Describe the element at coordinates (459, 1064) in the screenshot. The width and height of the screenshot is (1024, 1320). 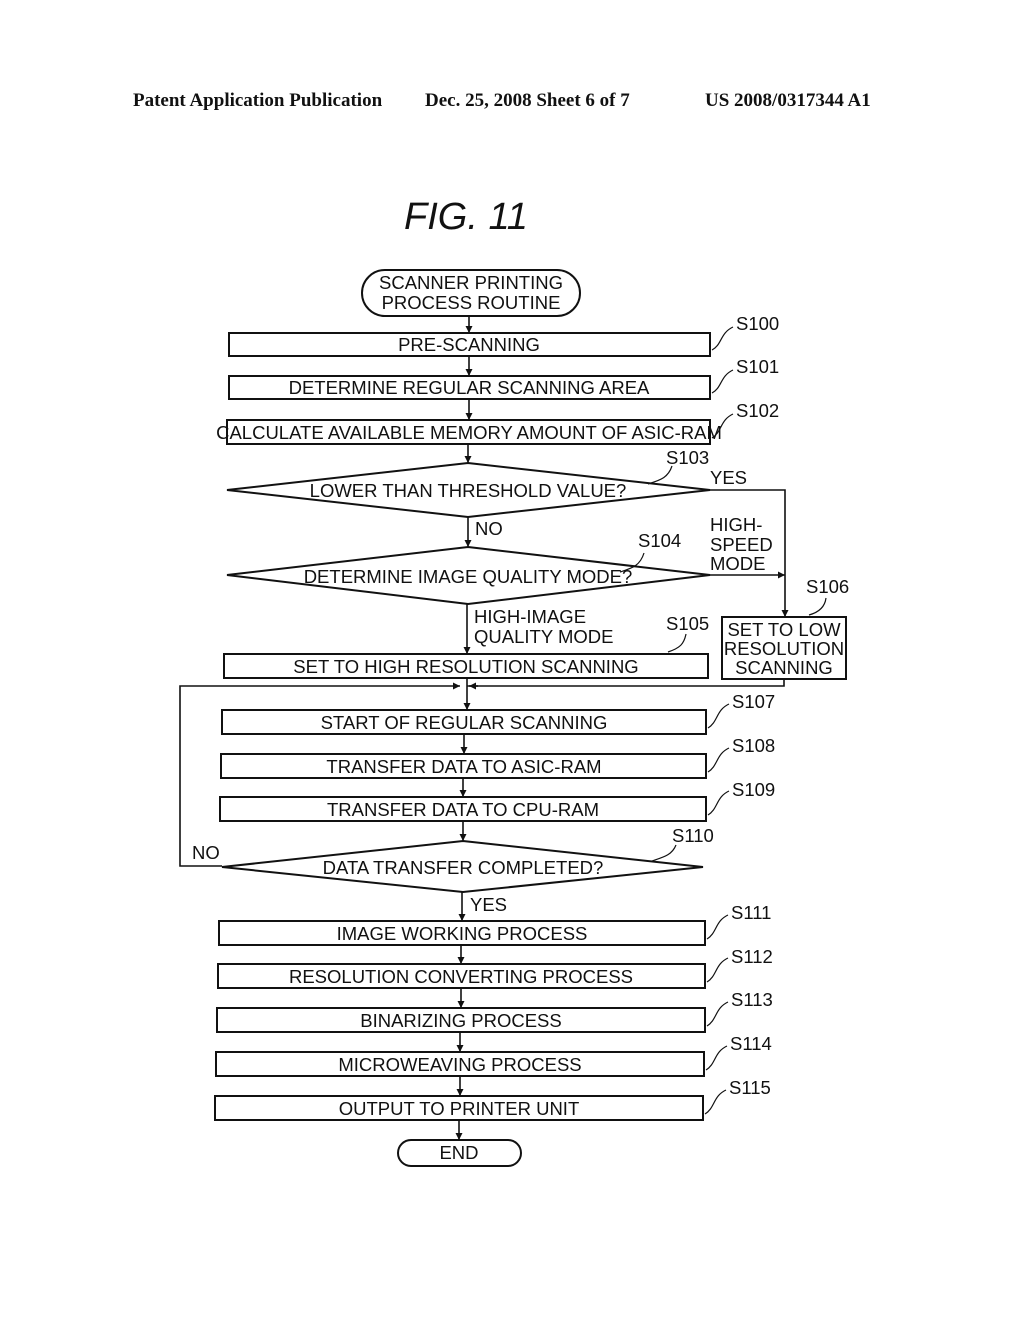
I see `step-s114-label: MICROWEAVING PROCESS` at that location.